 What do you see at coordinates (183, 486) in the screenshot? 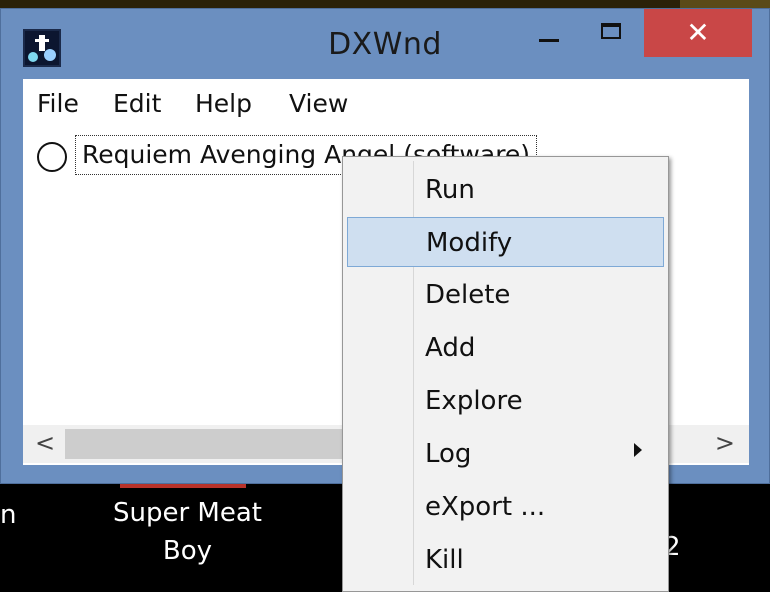
I see `desktop-selection-bar` at bounding box center [183, 486].